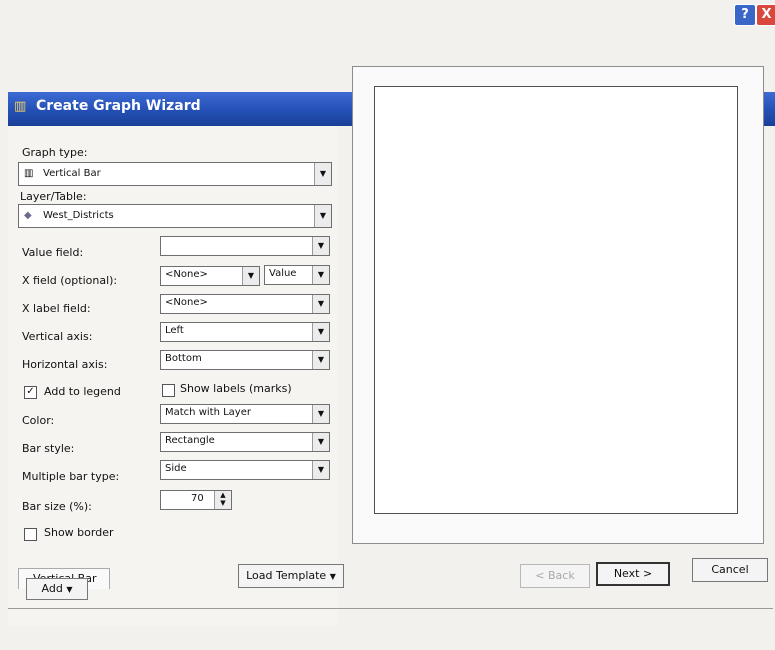  What do you see at coordinates (765, 15) in the screenshot?
I see `close-button: X` at bounding box center [765, 15].